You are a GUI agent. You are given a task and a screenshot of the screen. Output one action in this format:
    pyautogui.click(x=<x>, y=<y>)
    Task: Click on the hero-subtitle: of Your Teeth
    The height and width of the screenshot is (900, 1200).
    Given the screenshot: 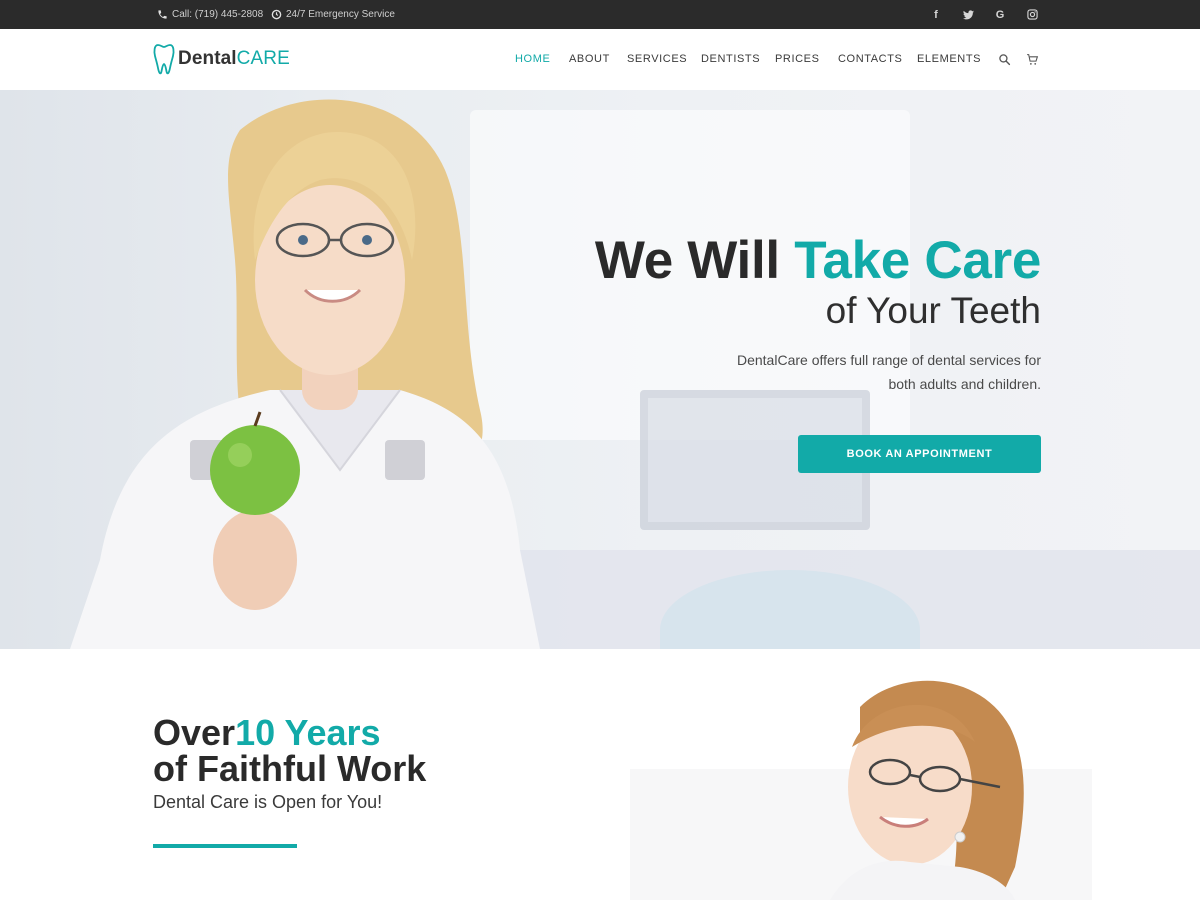 What is the action you would take?
    pyautogui.click(x=933, y=310)
    